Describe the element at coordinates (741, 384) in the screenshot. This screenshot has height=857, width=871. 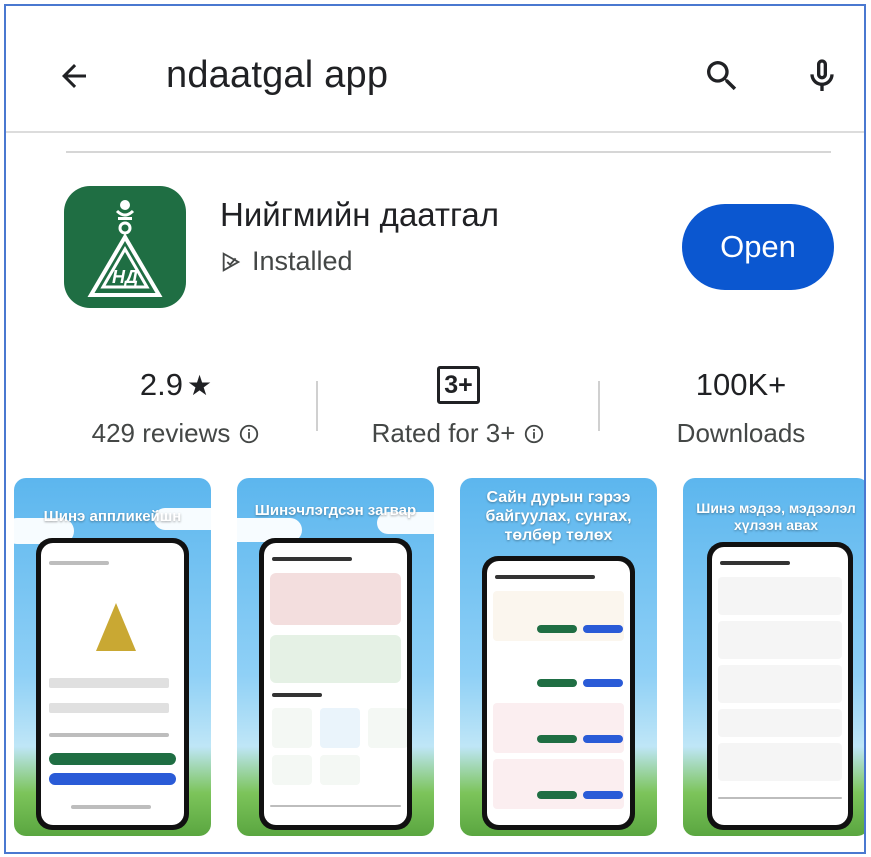
I see `downloads-value: 100K+` at that location.